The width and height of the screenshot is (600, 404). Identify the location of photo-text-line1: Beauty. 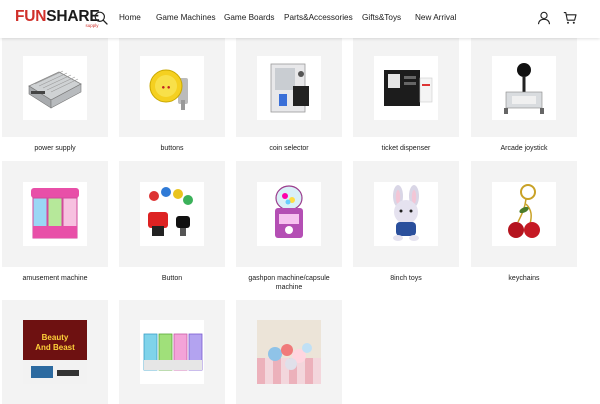
(55, 337).